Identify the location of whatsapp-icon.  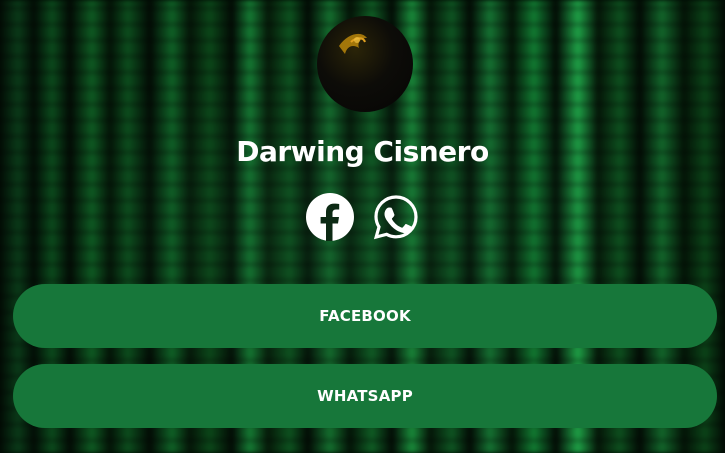
(396, 217).